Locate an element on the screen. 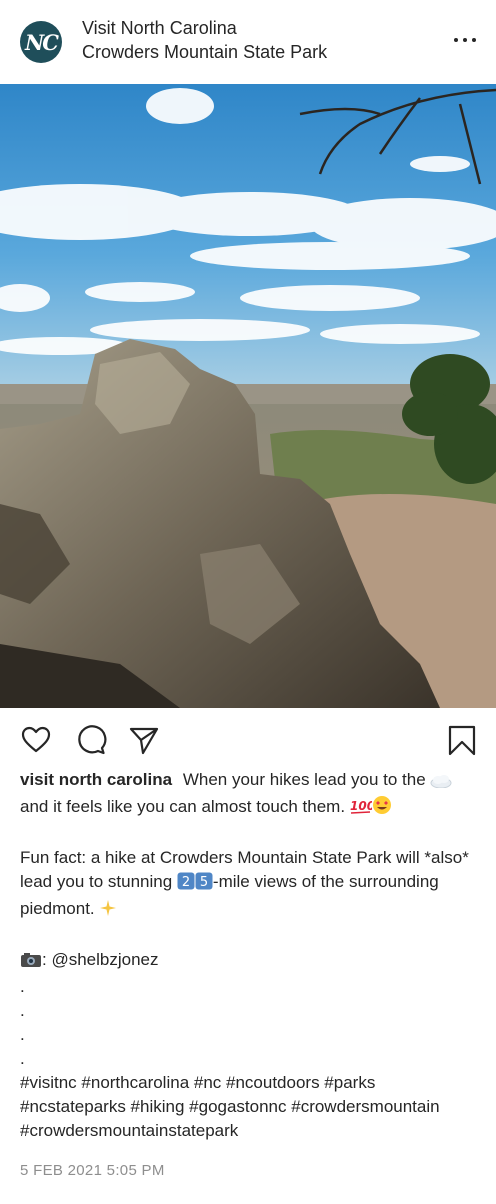 This screenshot has width=496, height=1204. account-avatar: NC is located at coordinates (41, 42).